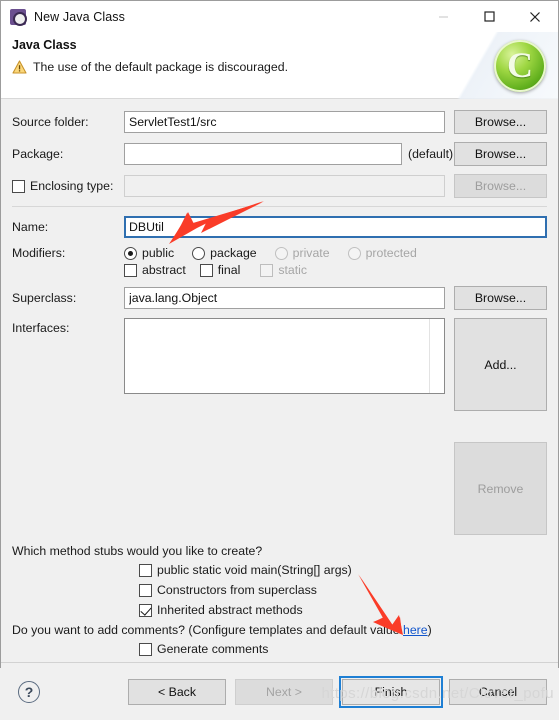  Describe the element at coordinates (19, 67) in the screenshot. I see `warning-triangle-icon` at that location.